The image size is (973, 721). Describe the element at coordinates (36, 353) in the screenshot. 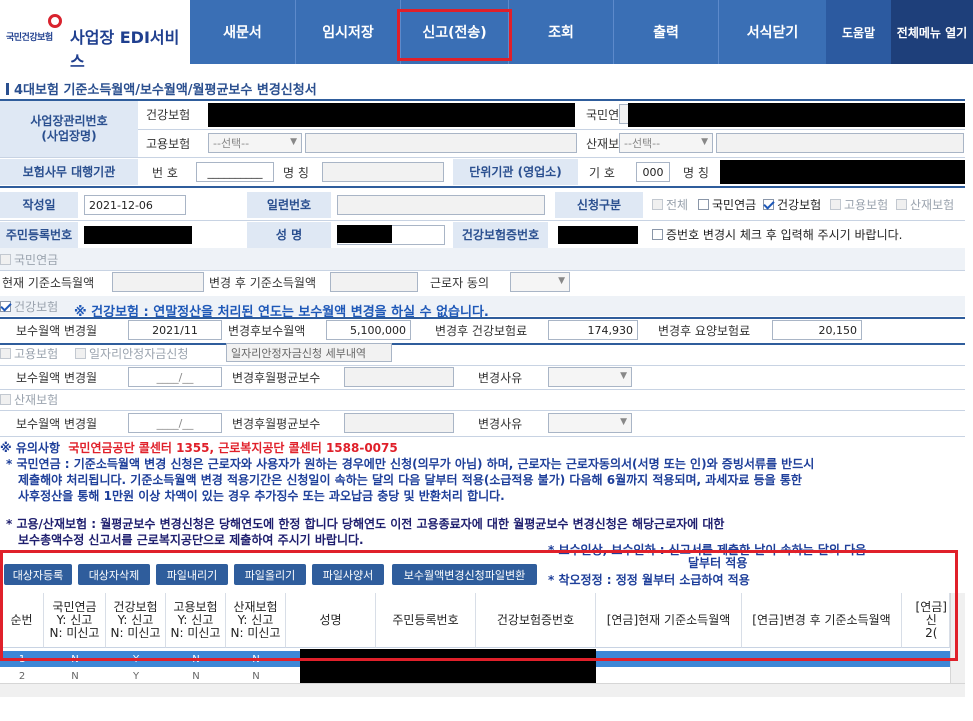

I see `employment-section-title: 고용보험` at that location.